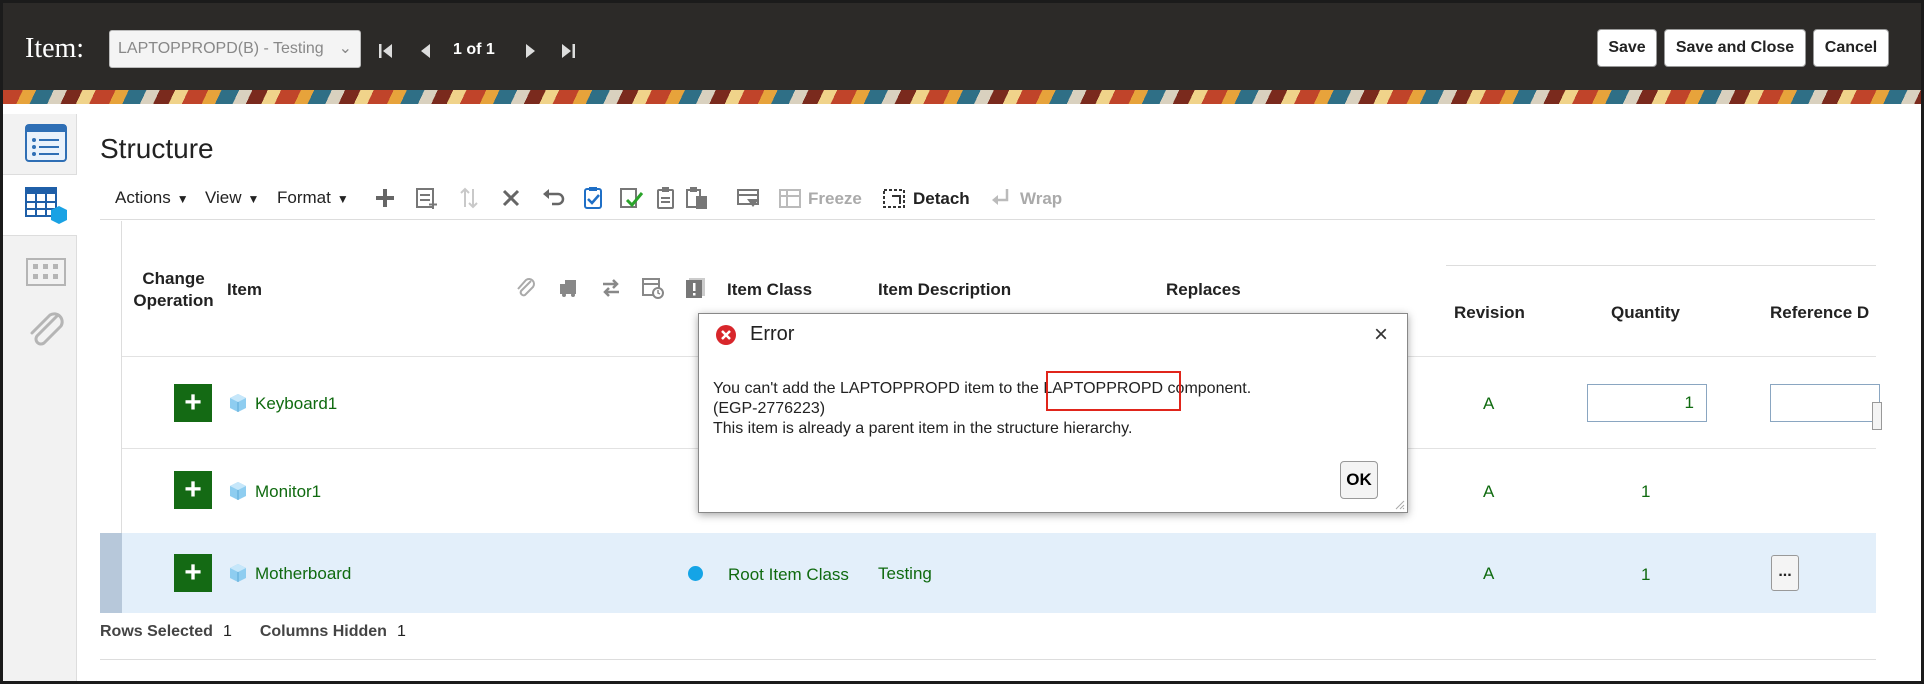 This screenshot has height=684, width=1924. Describe the element at coordinates (511, 198) in the screenshot. I see `delete-icon` at that location.